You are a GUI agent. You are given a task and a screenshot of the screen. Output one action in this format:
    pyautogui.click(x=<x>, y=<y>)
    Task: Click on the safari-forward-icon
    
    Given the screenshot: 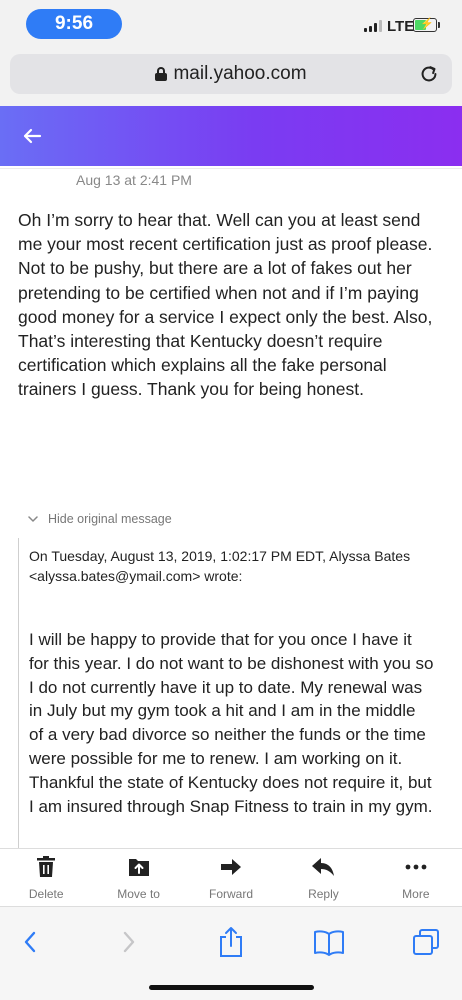 What is the action you would take?
    pyautogui.click(x=129, y=942)
    